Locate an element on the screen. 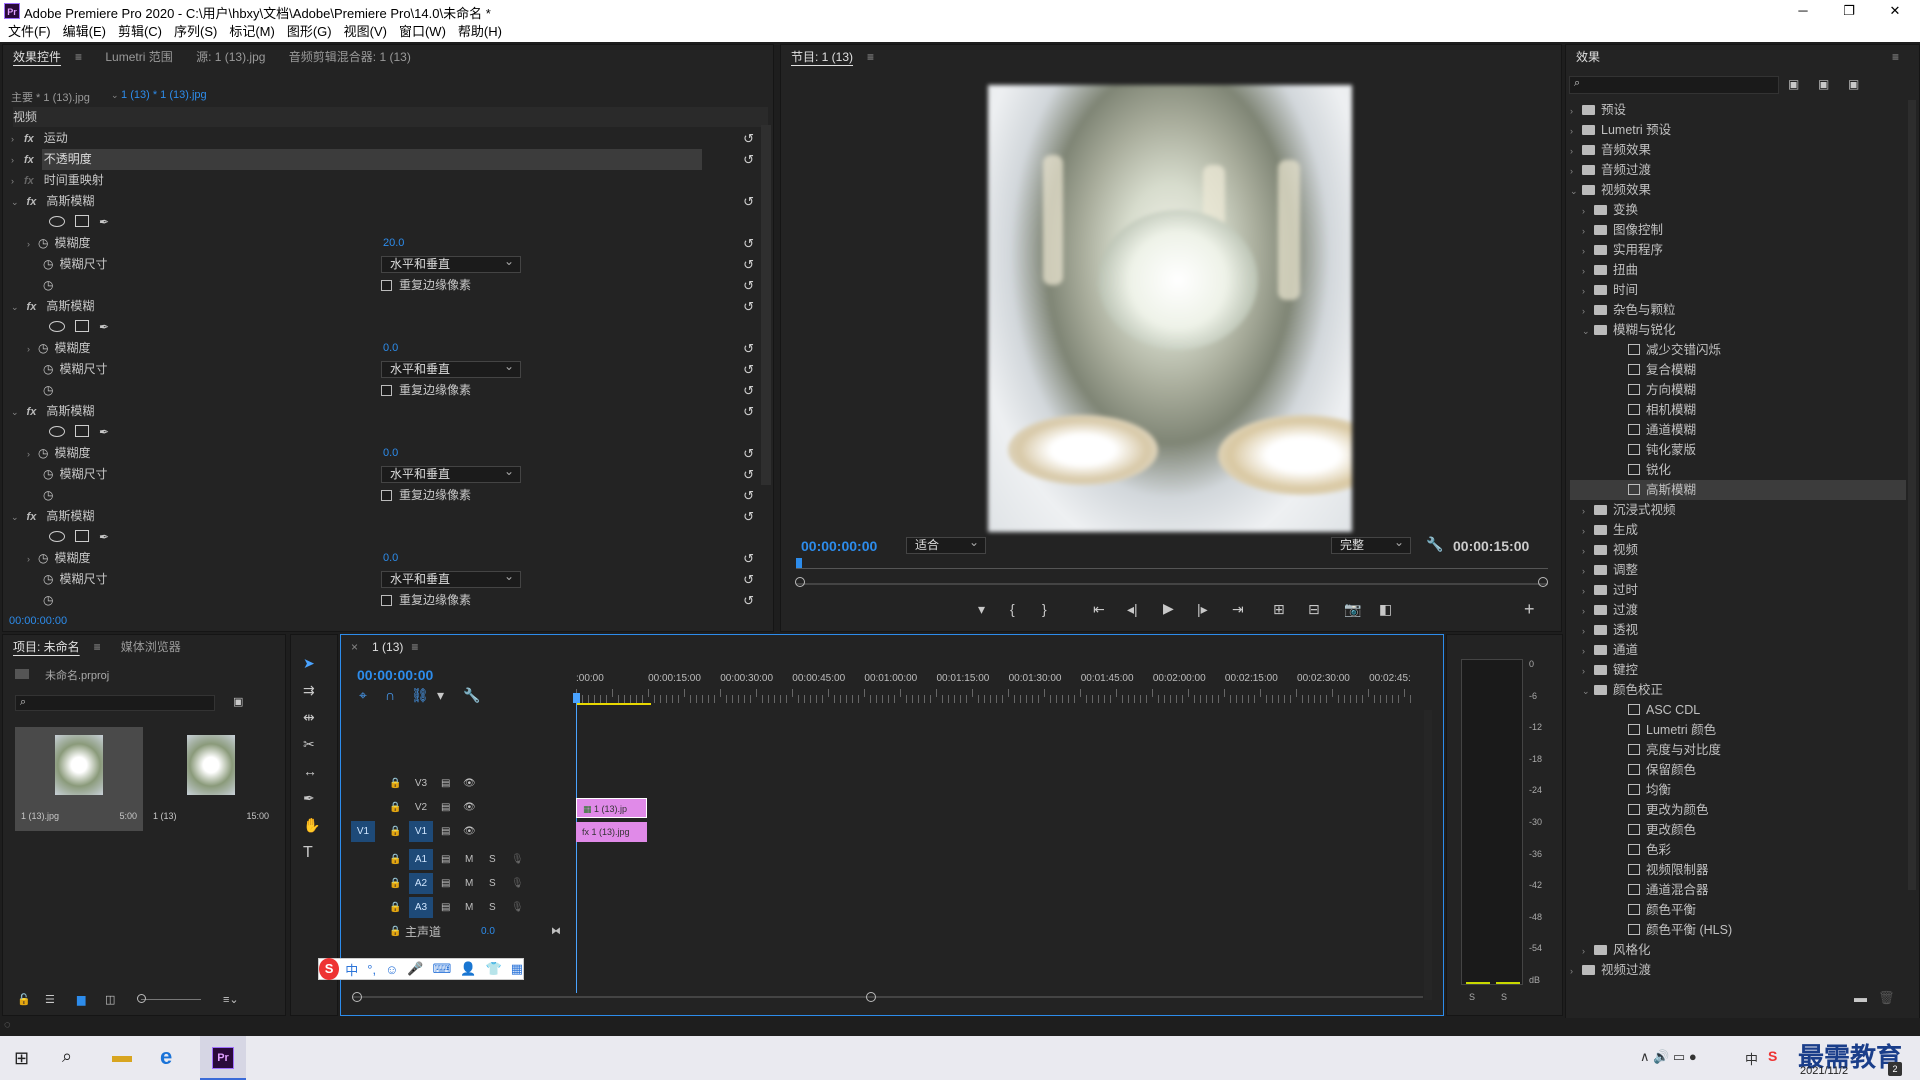 This screenshot has width=1920, height=1080. effects-item: 更改为颜色 is located at coordinates (1738, 810).